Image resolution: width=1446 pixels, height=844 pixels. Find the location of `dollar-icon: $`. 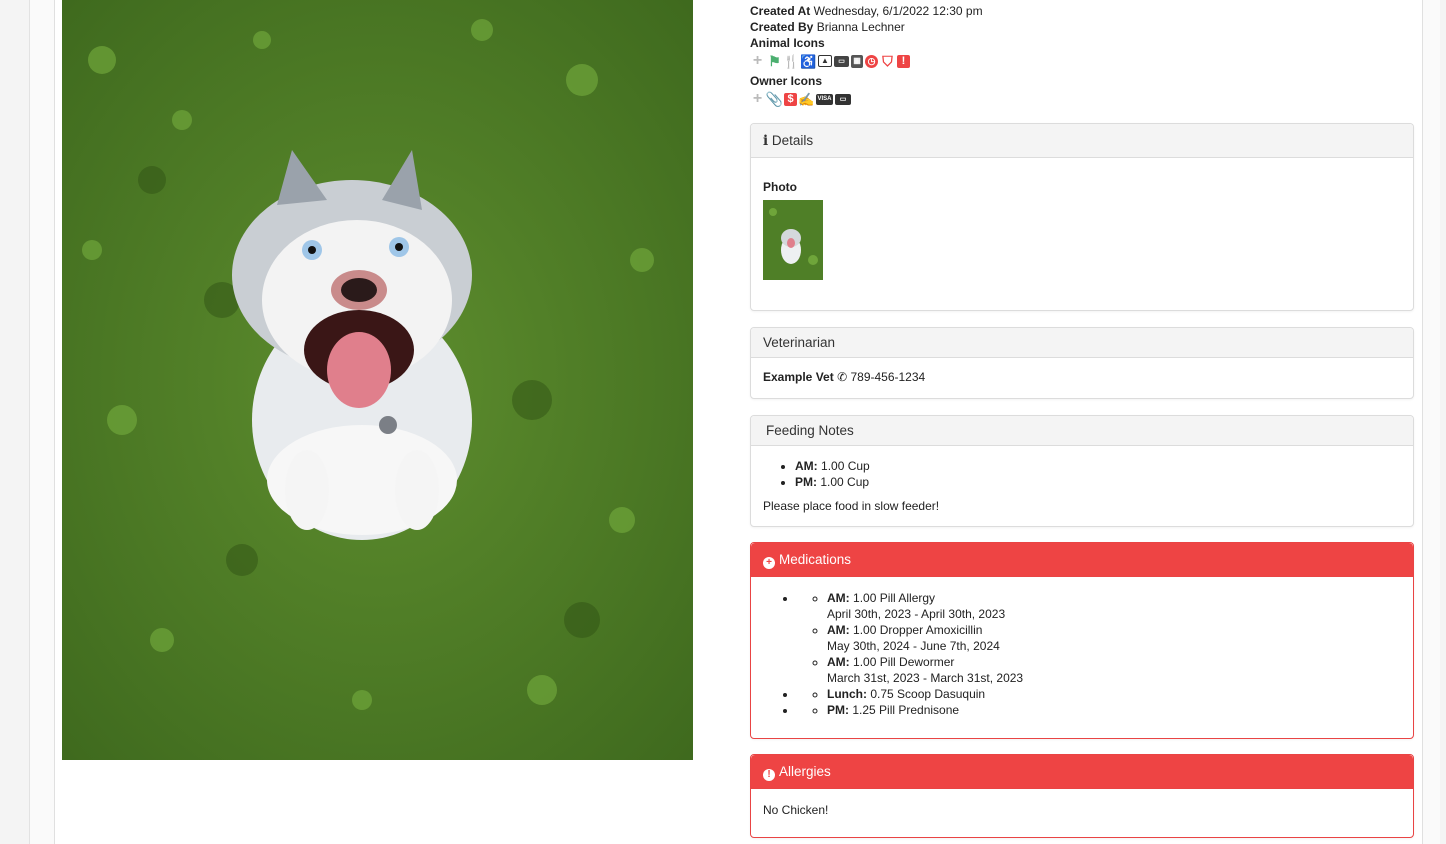

dollar-icon: $ is located at coordinates (790, 99).